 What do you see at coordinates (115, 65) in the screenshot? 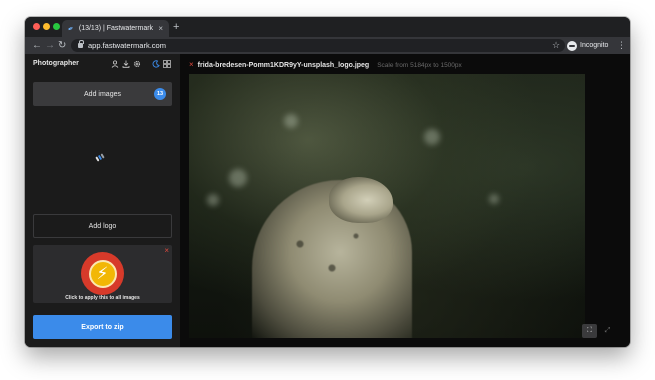
I see `user-icon` at bounding box center [115, 65].